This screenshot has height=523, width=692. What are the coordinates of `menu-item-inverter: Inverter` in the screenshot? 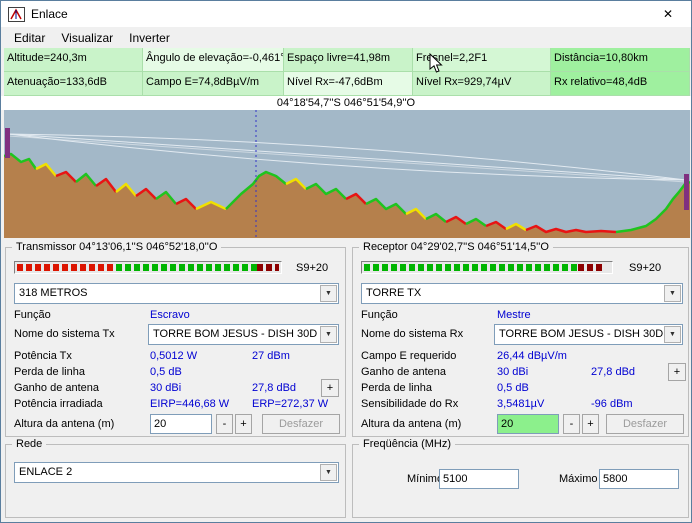 It's located at (149, 38).